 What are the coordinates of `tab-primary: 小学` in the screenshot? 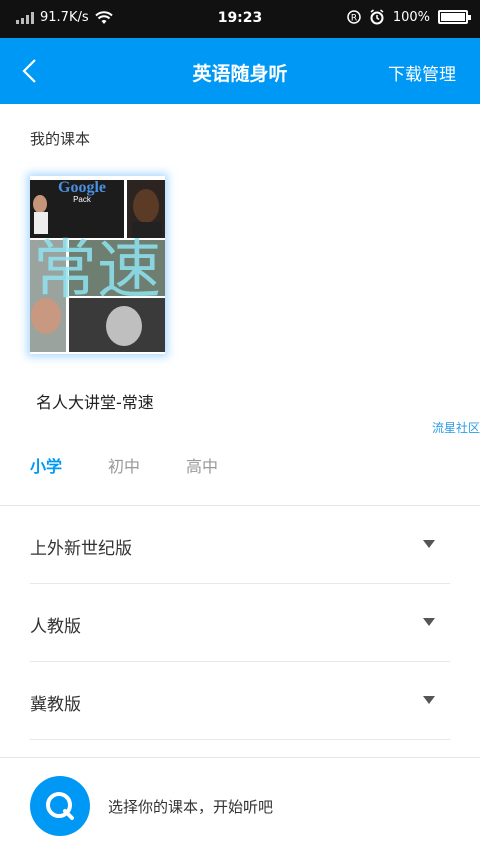 It's located at (46, 465).